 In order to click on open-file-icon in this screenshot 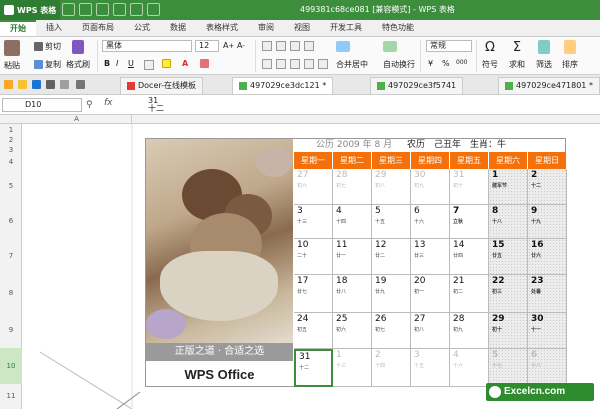, I will do `click(85, 9)`.